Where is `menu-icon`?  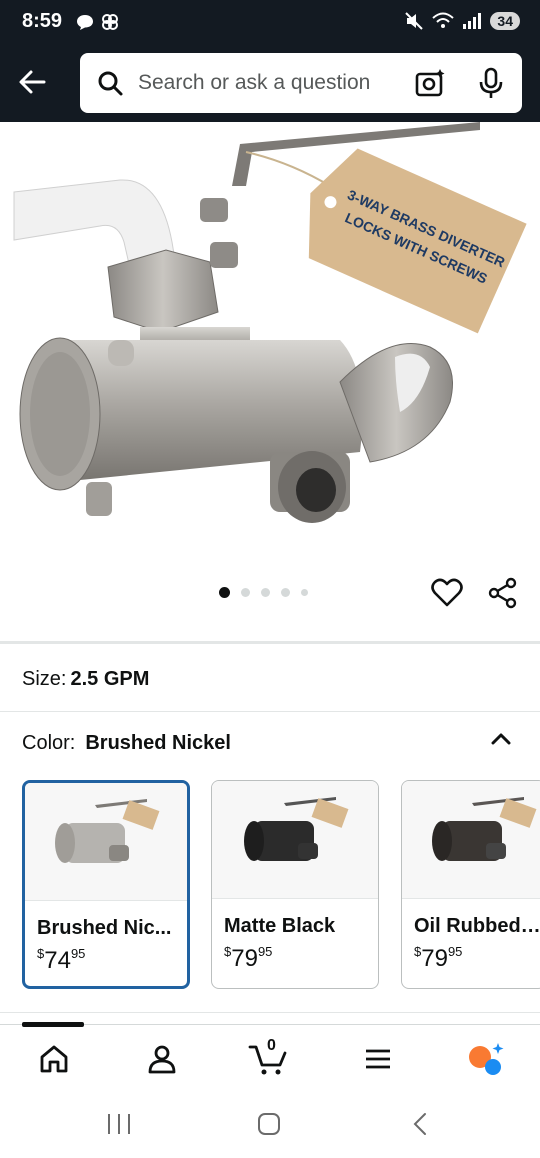
menu-icon is located at coordinates (378, 1059).